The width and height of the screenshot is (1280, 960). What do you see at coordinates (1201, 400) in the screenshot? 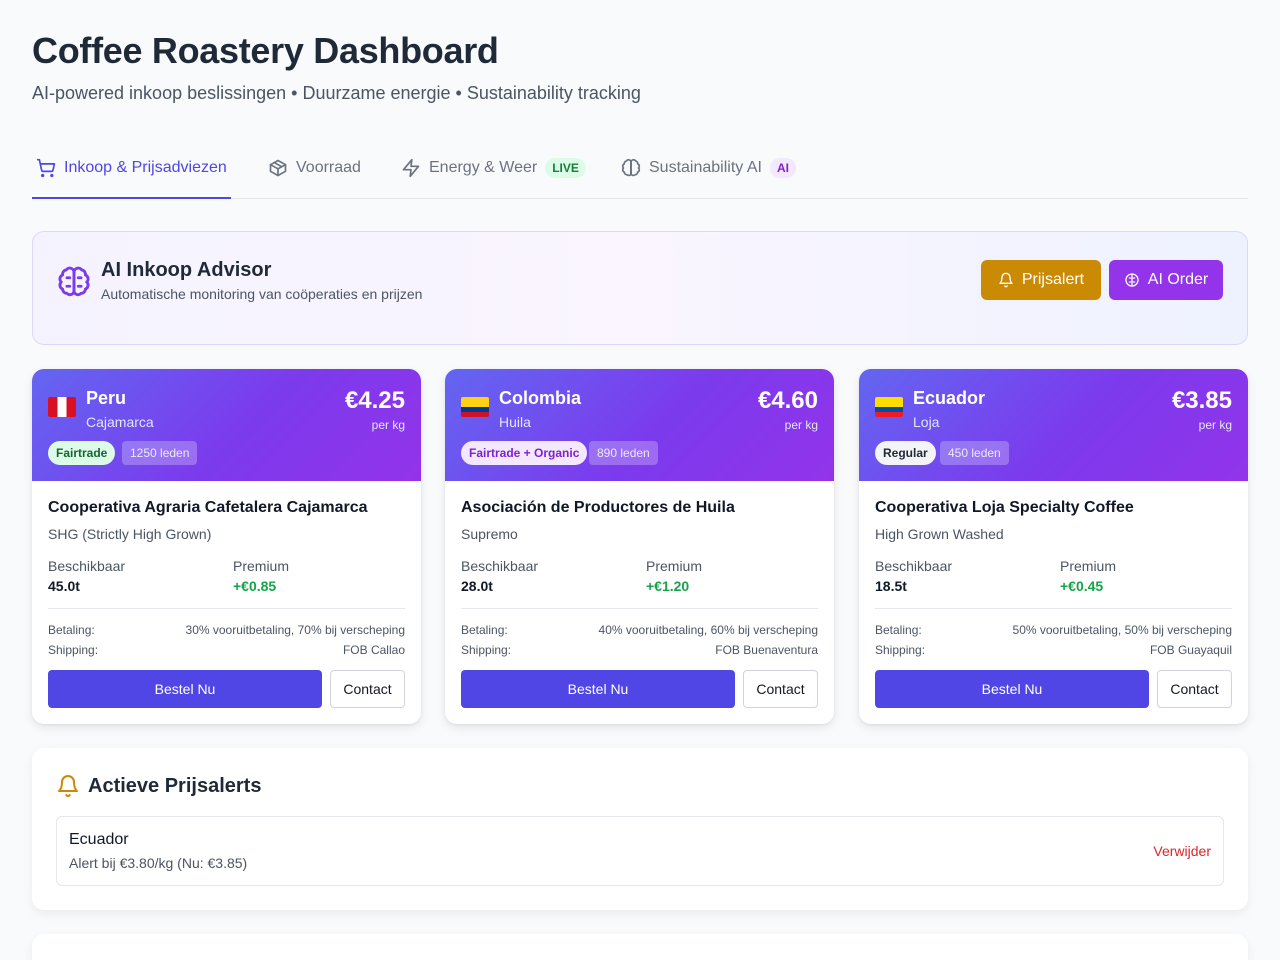
I see `card-price: €3.85` at bounding box center [1201, 400].